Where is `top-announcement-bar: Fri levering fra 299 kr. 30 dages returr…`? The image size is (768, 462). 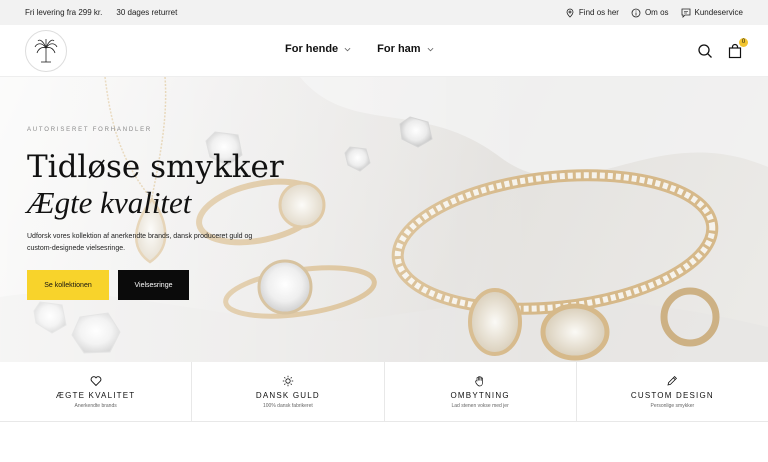
top-announcement-bar: Fri levering fra 299 kr. 30 dages returr… is located at coordinates (384, 12).